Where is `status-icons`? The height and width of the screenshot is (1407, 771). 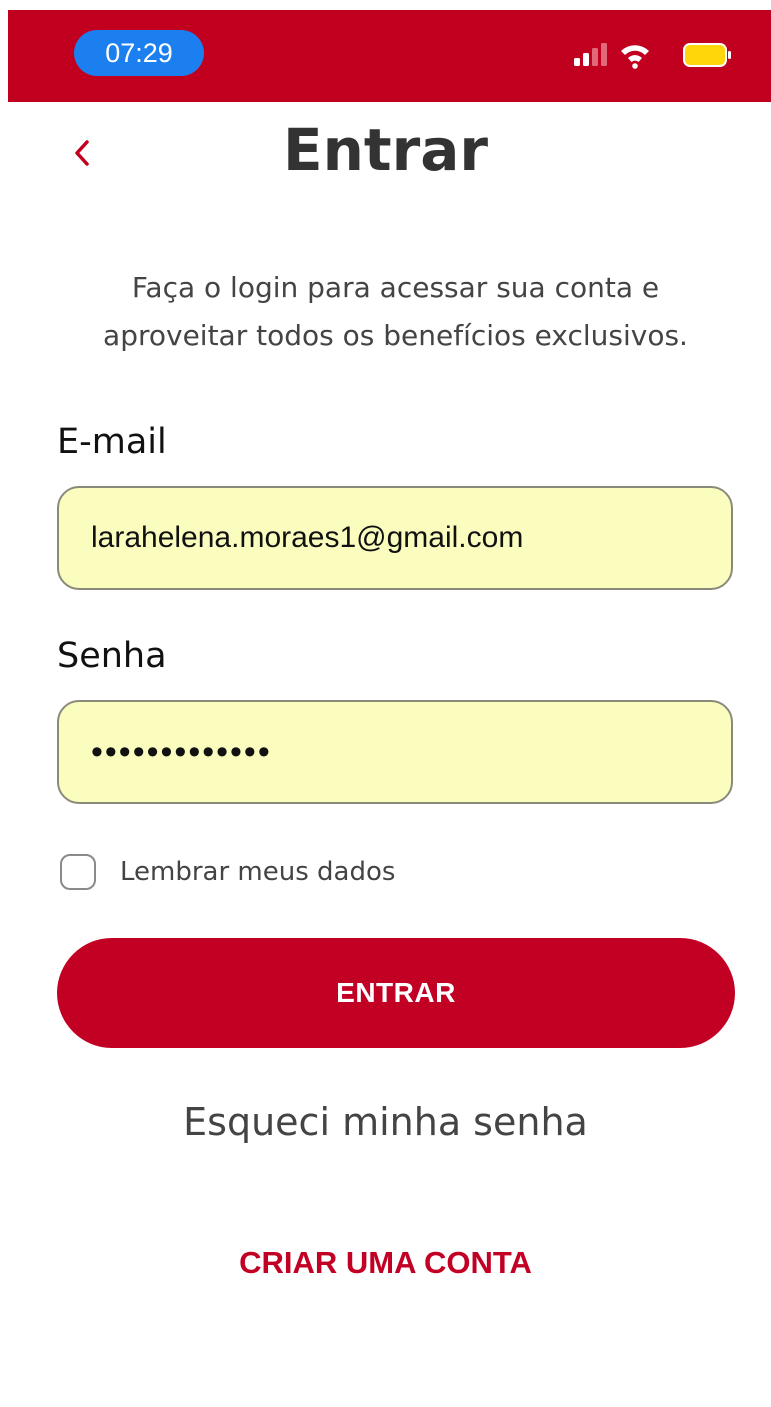 status-icons is located at coordinates (659, 55).